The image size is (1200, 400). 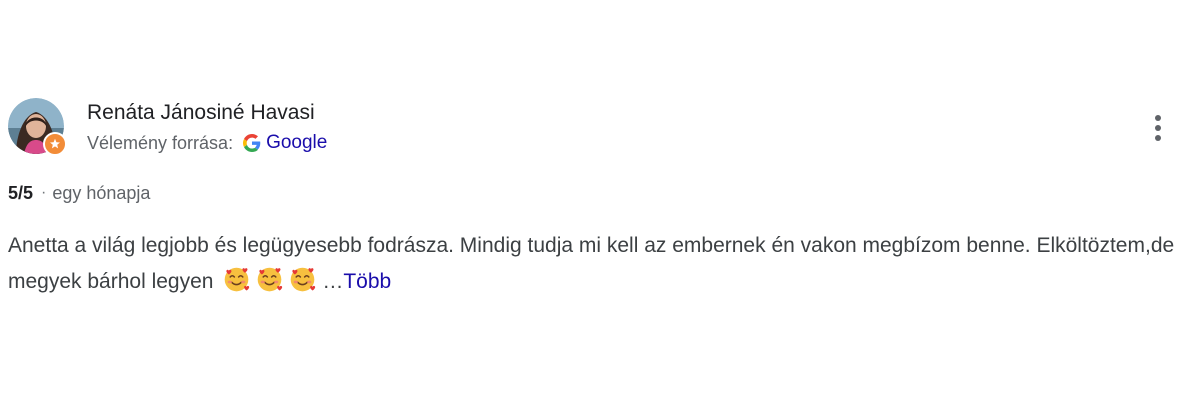 What do you see at coordinates (252, 143) in the screenshot?
I see `google-g-icon` at bounding box center [252, 143].